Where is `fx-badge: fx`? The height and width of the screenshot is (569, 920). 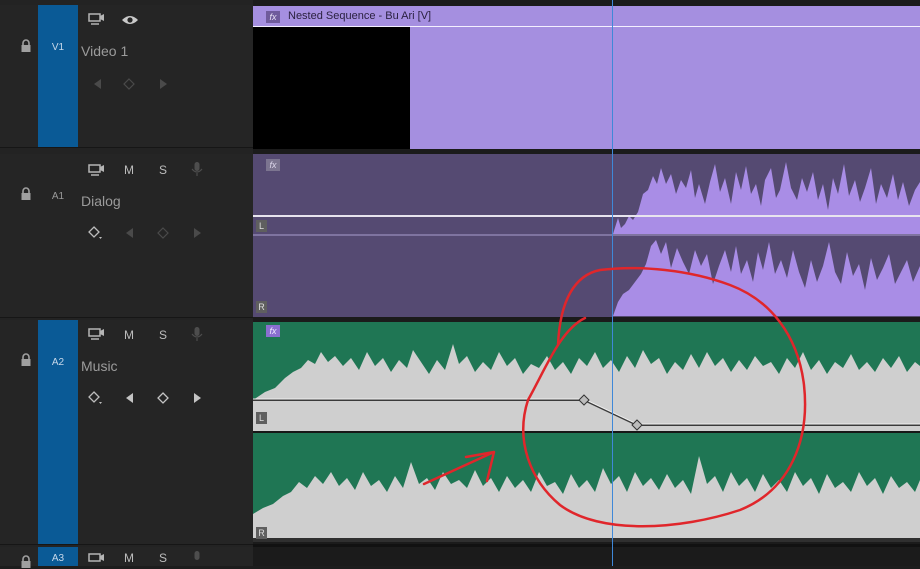 fx-badge: fx is located at coordinates (273, 17).